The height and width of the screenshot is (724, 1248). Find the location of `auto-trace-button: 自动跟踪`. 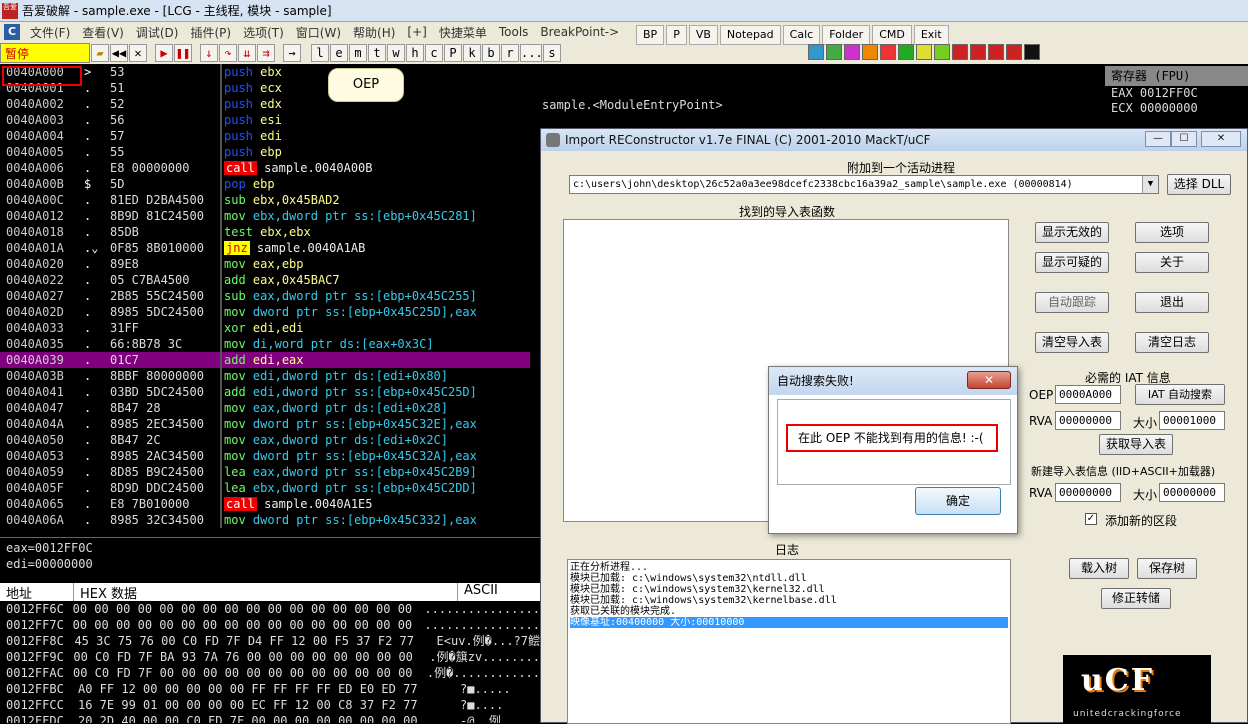

auto-trace-button: 自动跟踪 is located at coordinates (1072, 302).